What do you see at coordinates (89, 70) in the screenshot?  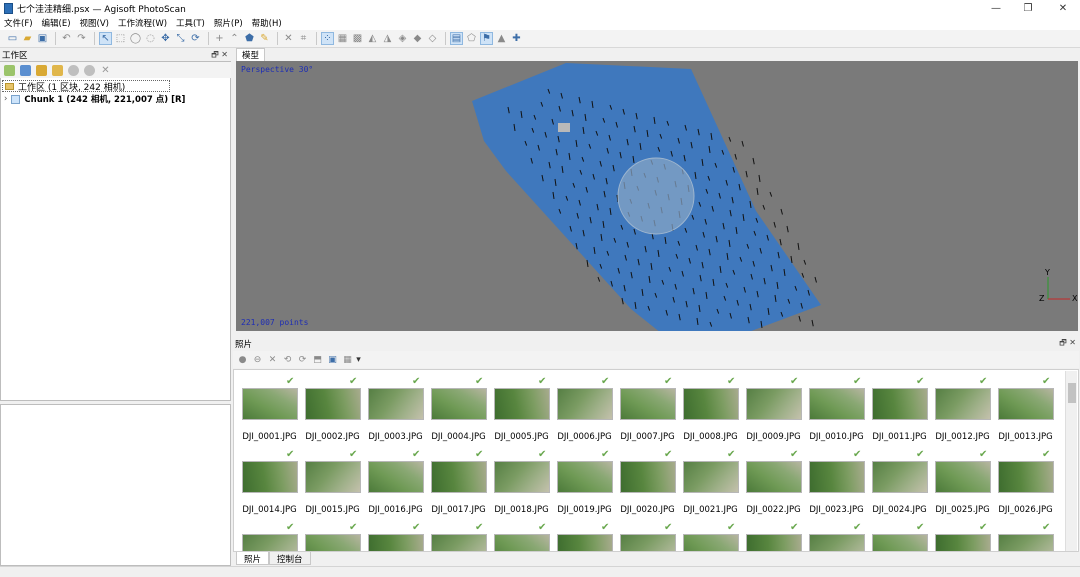 I see `disable-icon` at bounding box center [89, 70].